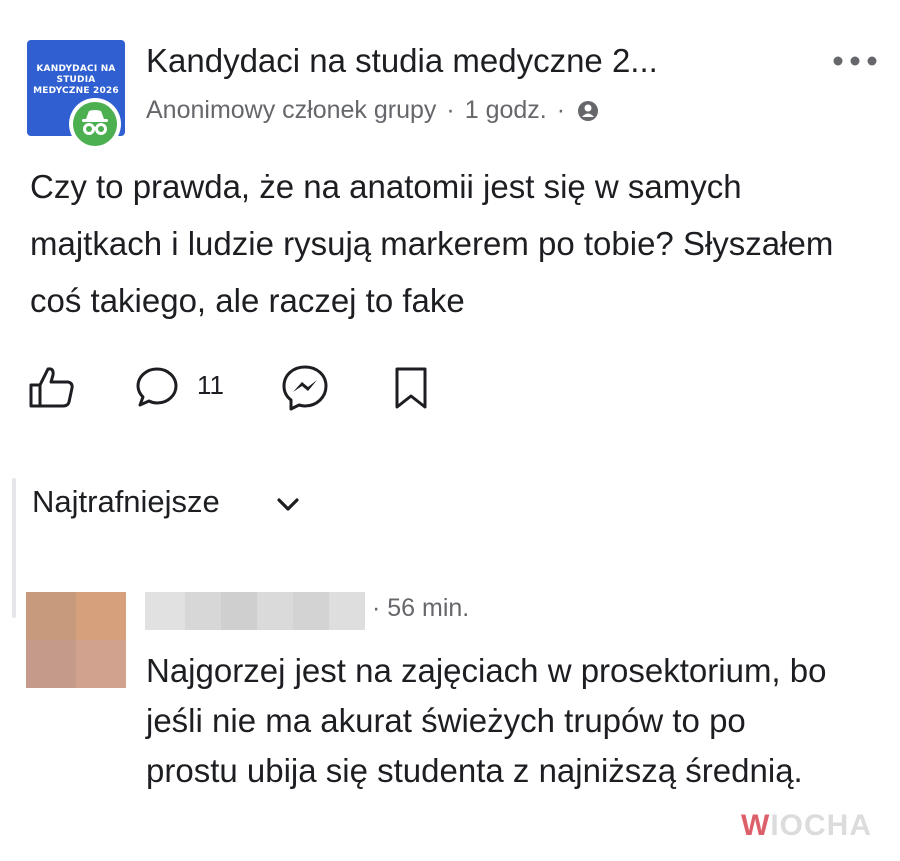  I want to click on group-logo-text: KANDYDACI NA STUDIA MEDYCZNE 2026, so click(76, 80).